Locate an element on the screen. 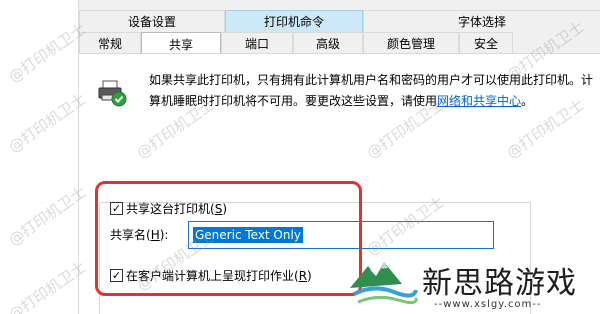 The width and height of the screenshot is (600, 314). intro-end: 。 is located at coordinates (527, 101).